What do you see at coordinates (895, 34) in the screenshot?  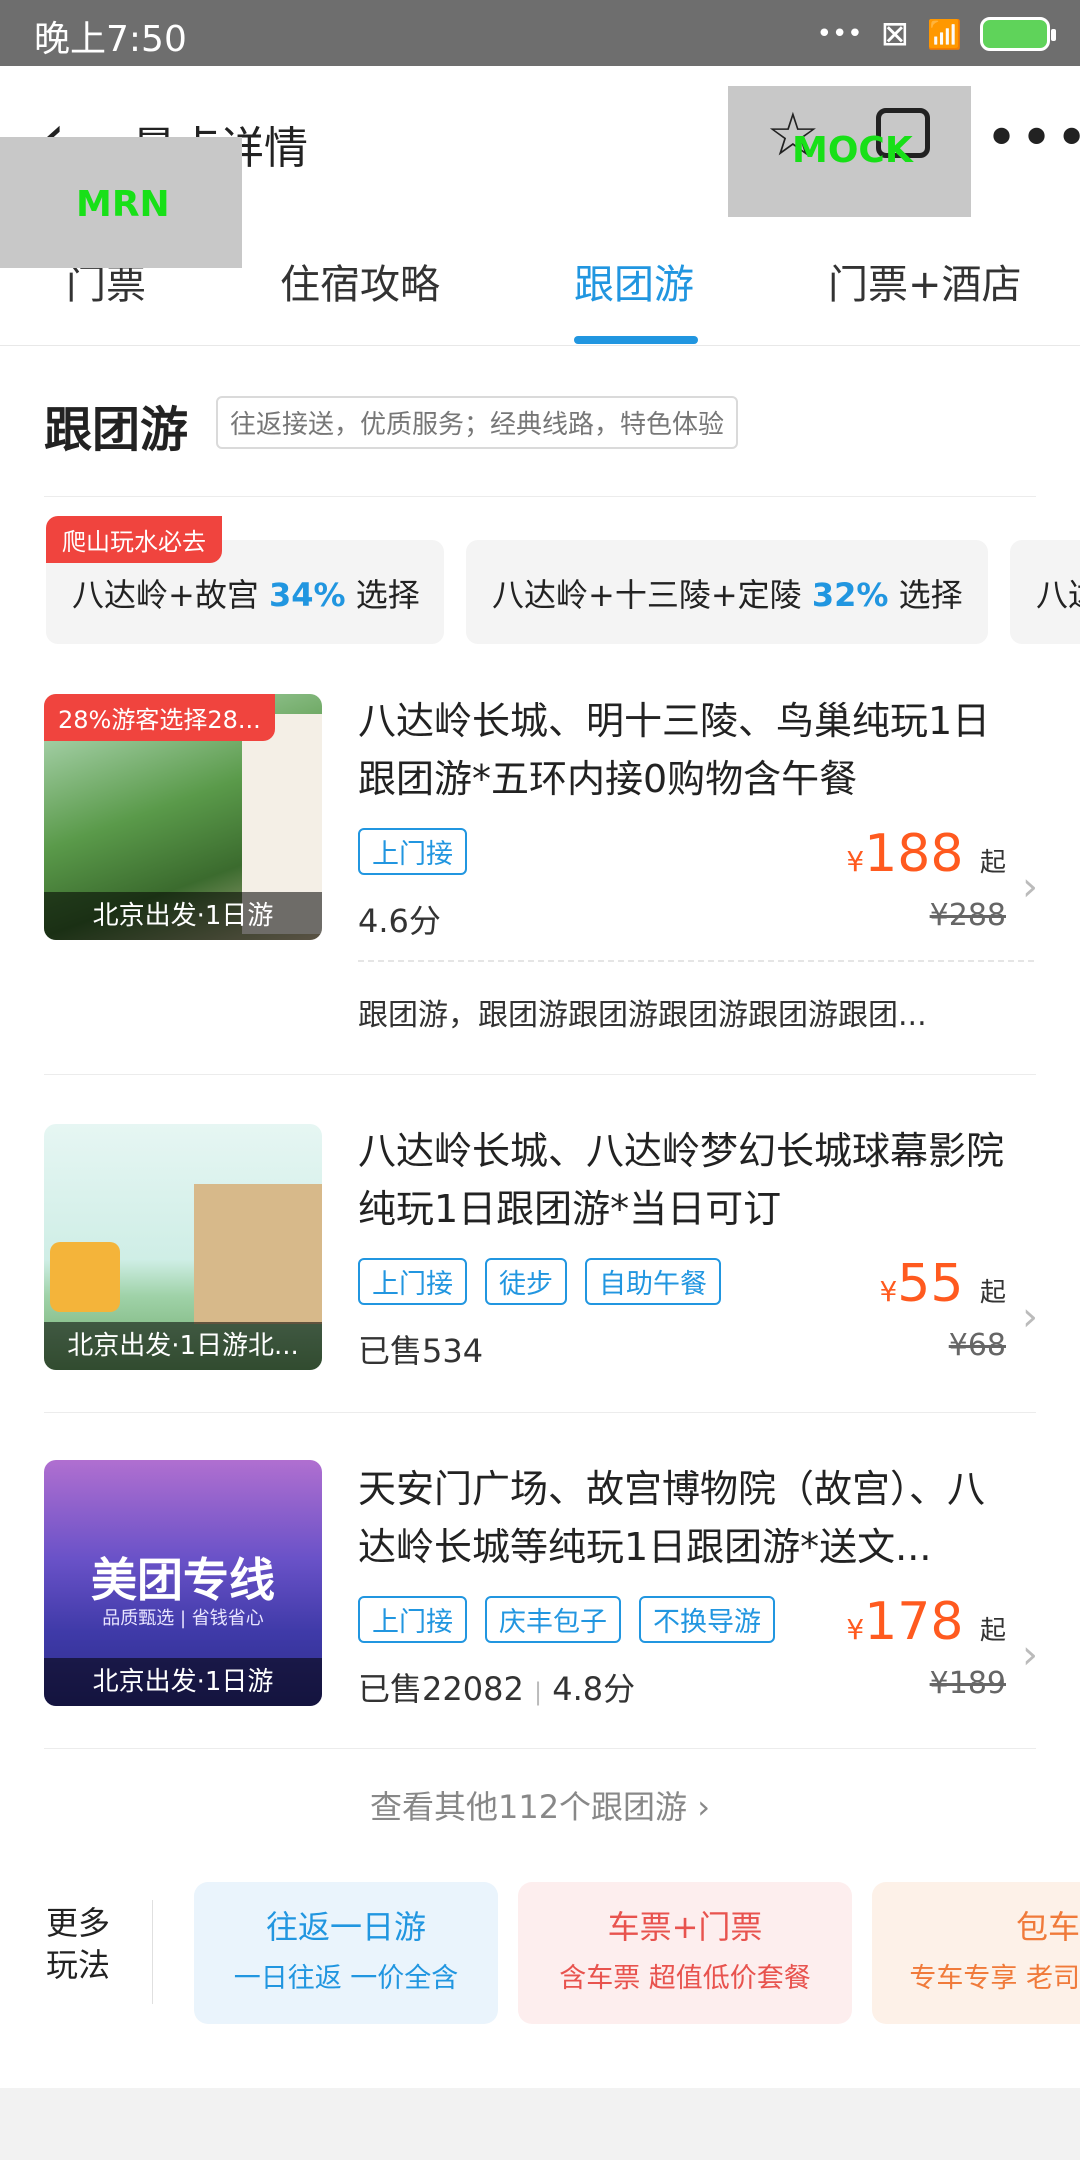 I see `close-box-icon: ⊠` at bounding box center [895, 34].